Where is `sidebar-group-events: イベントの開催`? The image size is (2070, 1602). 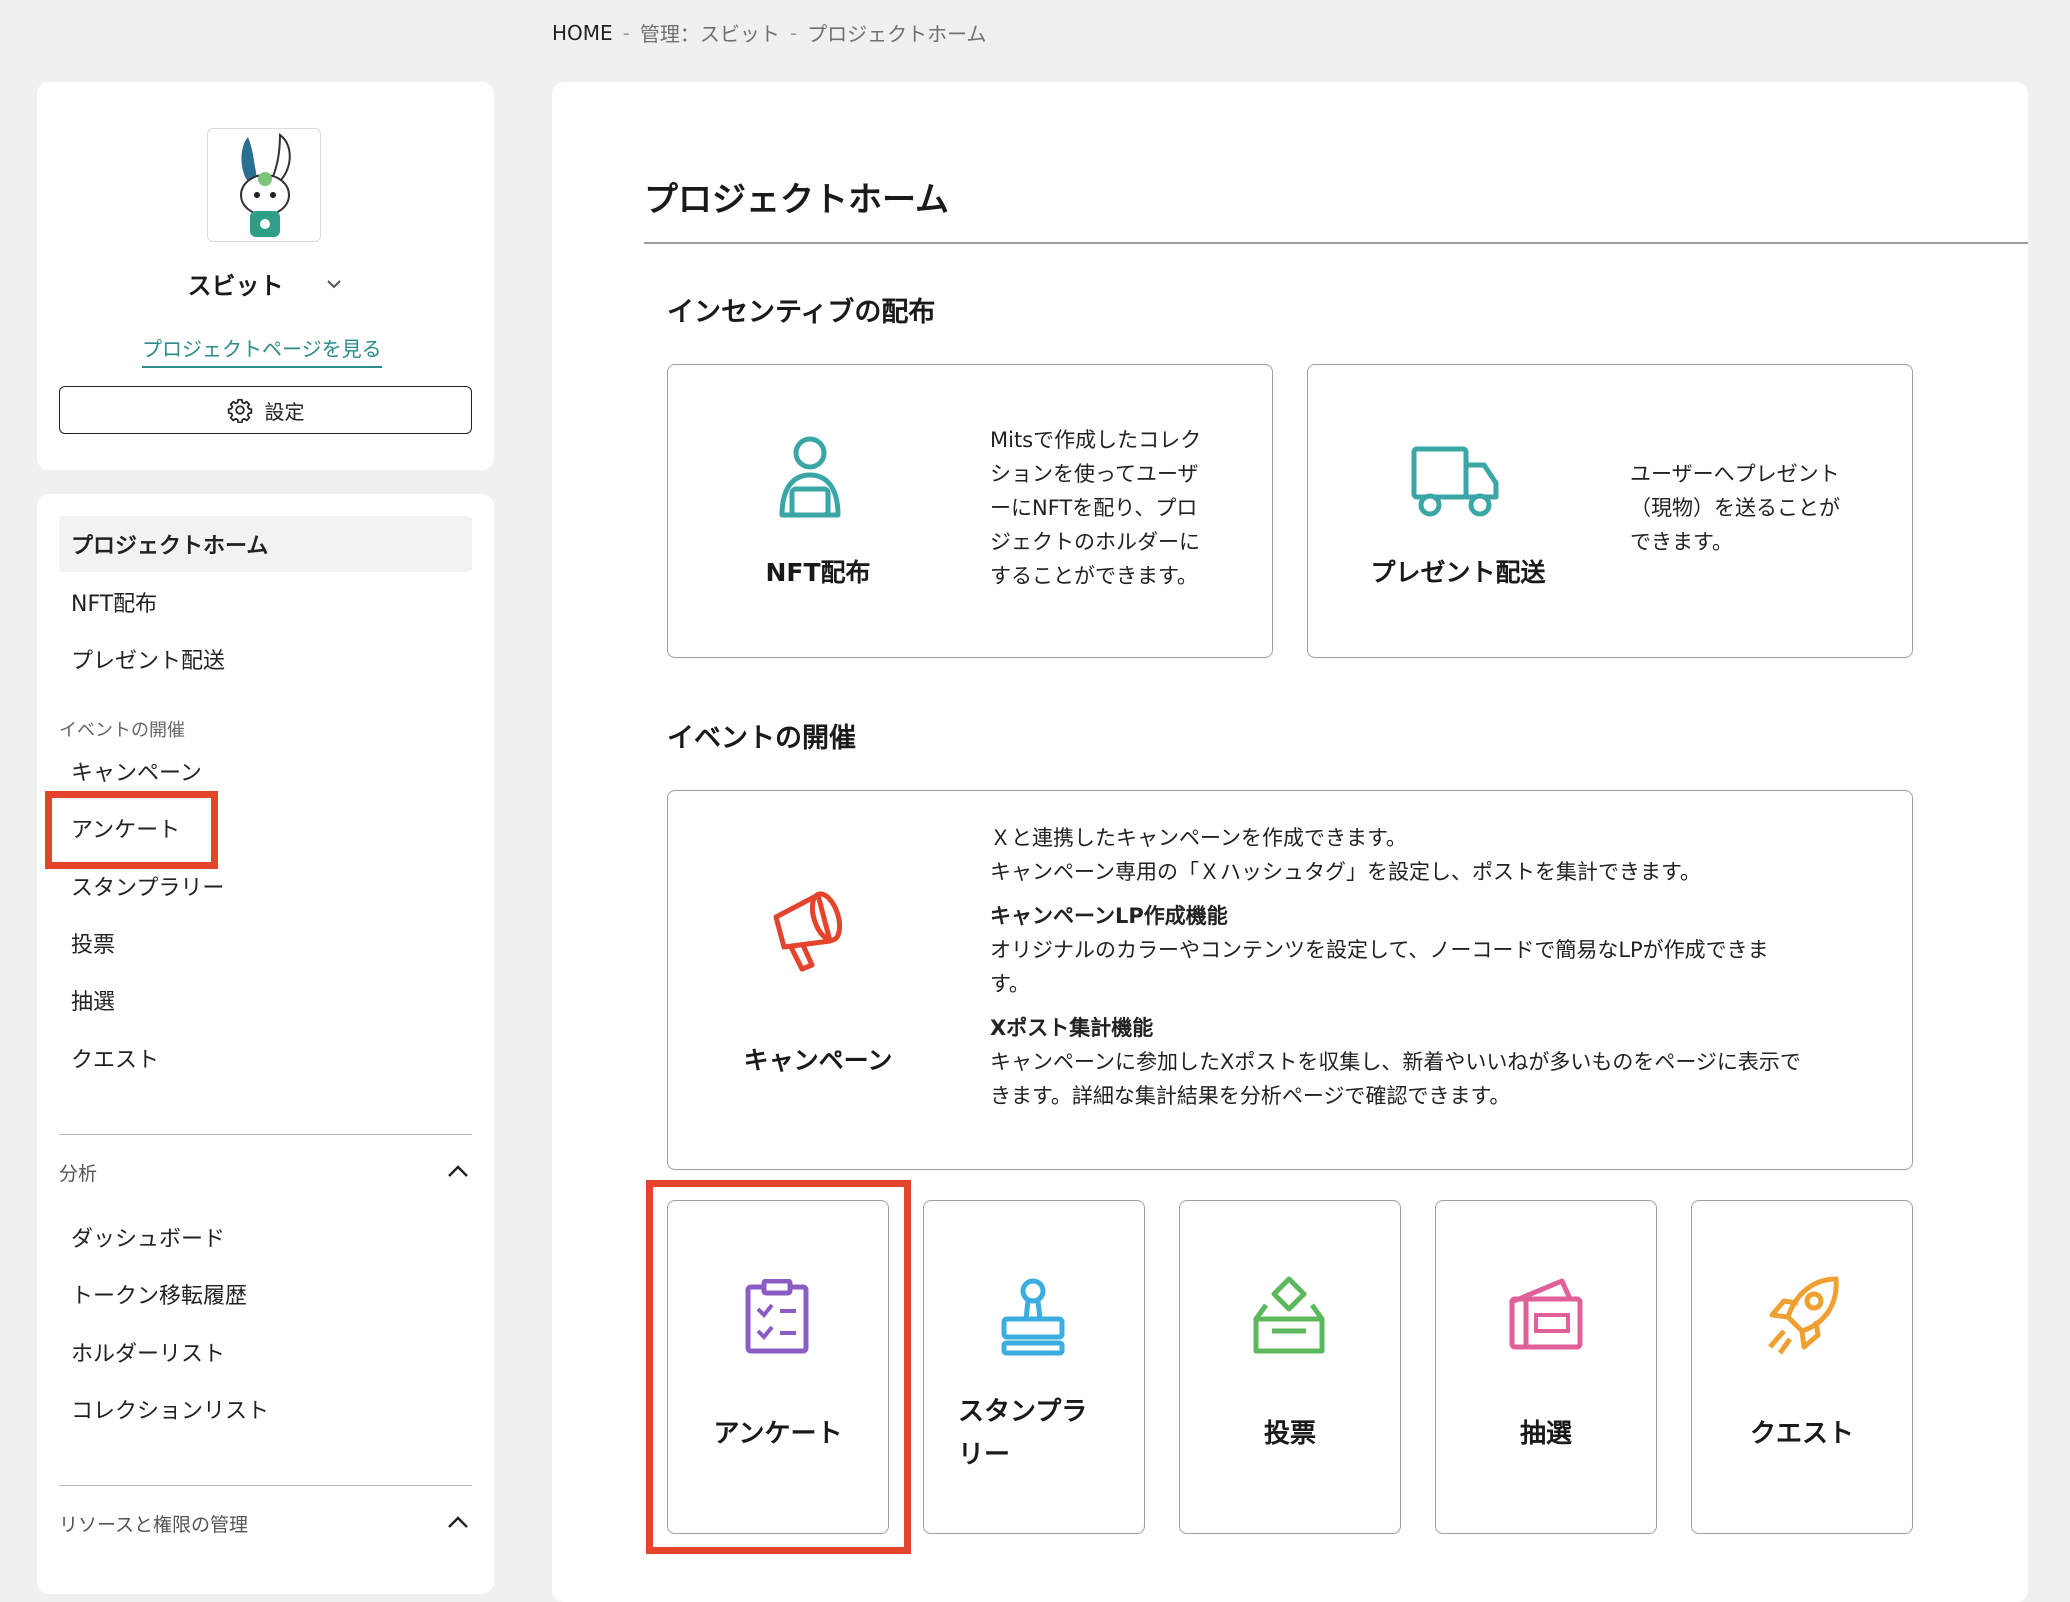
sidebar-group-events: イベントの開催 is located at coordinates (122, 730).